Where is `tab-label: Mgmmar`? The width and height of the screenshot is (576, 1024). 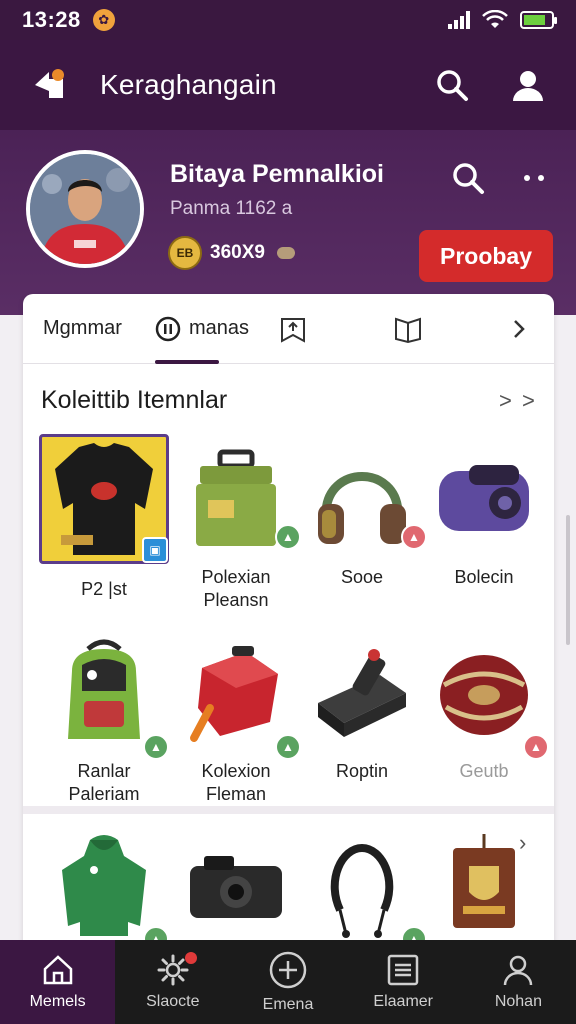 tab-label: Mgmmar is located at coordinates (82, 328).